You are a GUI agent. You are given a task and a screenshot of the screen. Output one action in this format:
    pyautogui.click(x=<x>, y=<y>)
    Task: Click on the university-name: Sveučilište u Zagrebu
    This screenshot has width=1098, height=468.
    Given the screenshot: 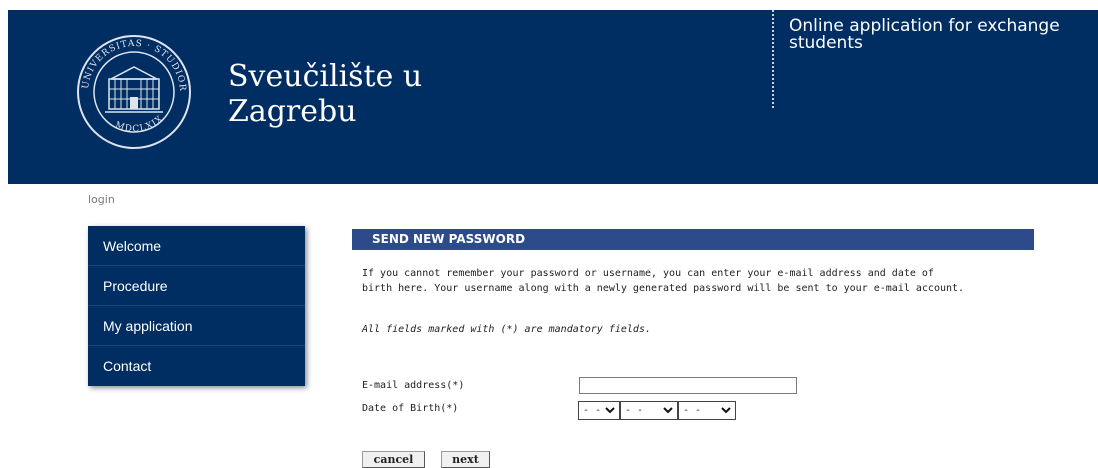 What is the action you would take?
    pyautogui.click(x=358, y=94)
    